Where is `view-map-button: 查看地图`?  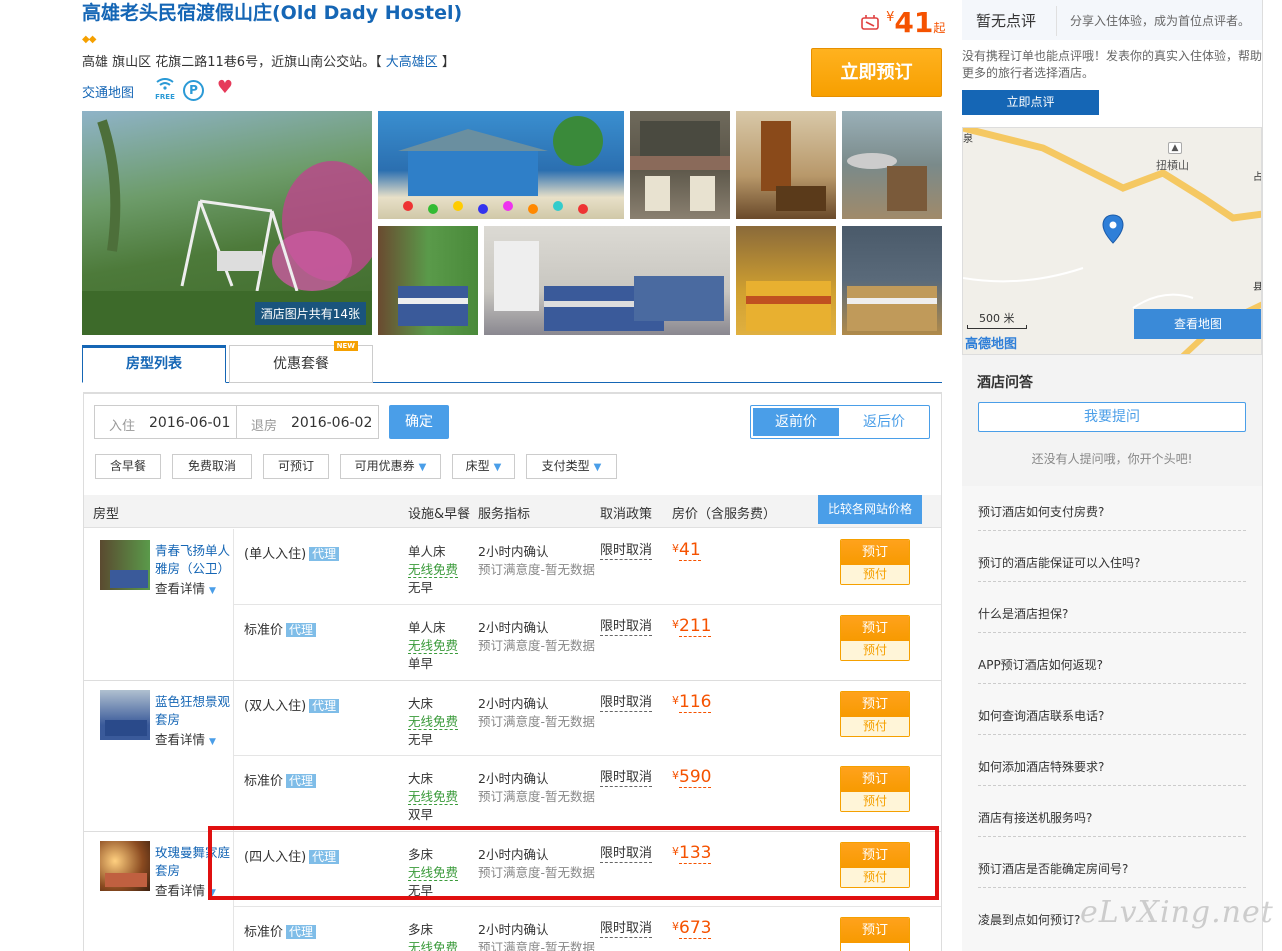
view-map-button: 查看地图 is located at coordinates (1197, 324).